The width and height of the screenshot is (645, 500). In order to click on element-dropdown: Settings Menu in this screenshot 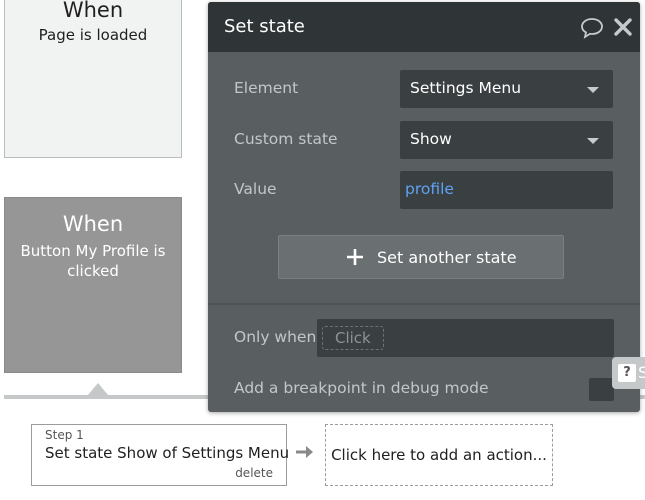, I will do `click(506, 89)`.